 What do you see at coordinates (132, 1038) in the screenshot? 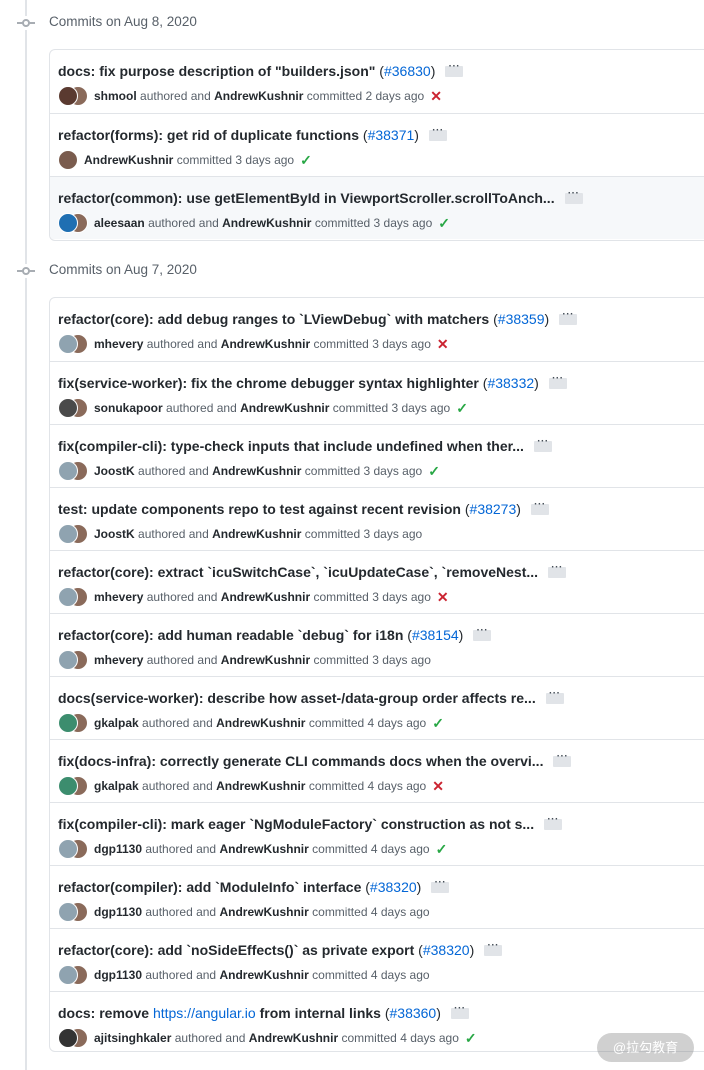
I see `author-link: ajitsinghkaler` at bounding box center [132, 1038].